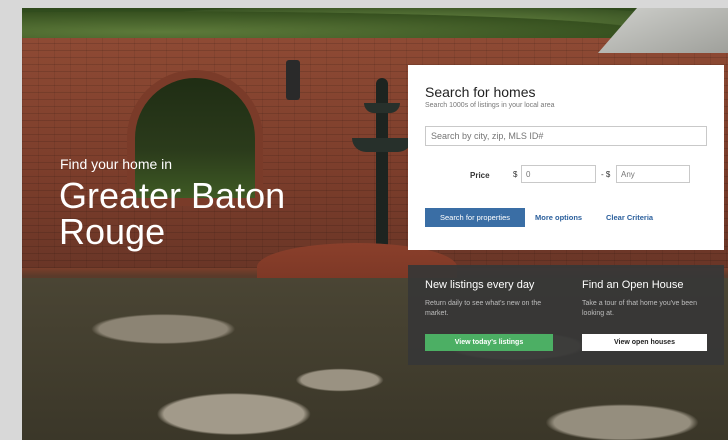  What do you see at coordinates (475, 217) in the screenshot?
I see `search-properties-button: Search for properties` at bounding box center [475, 217].